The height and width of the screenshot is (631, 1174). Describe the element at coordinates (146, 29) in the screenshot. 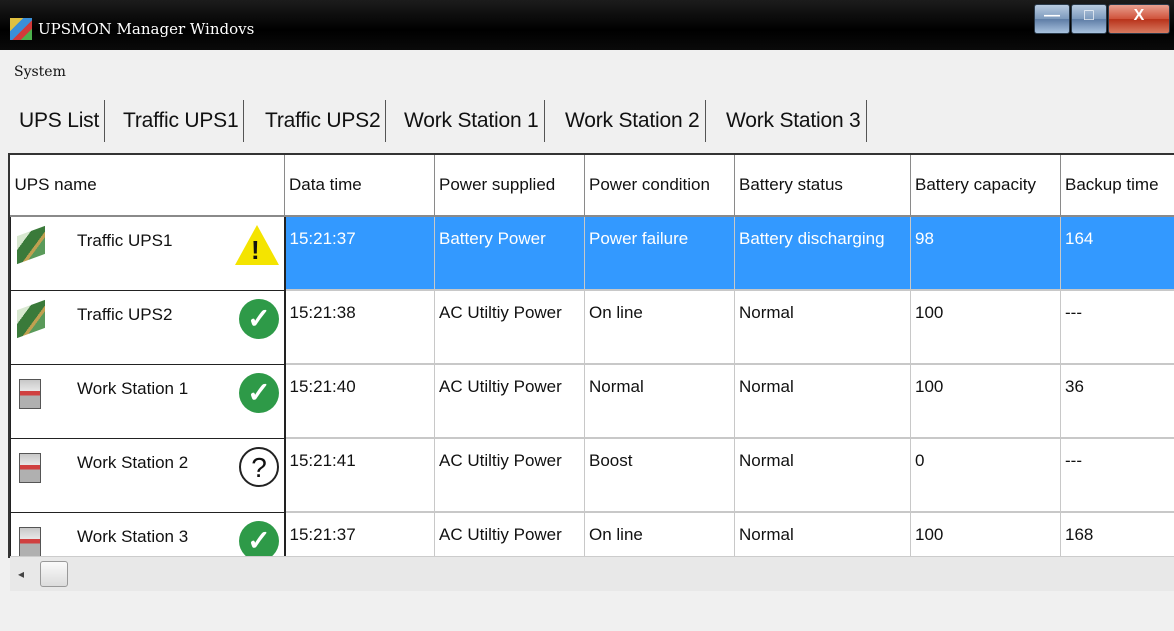

I see `window-title: UPSMON Manager Windovs` at that location.